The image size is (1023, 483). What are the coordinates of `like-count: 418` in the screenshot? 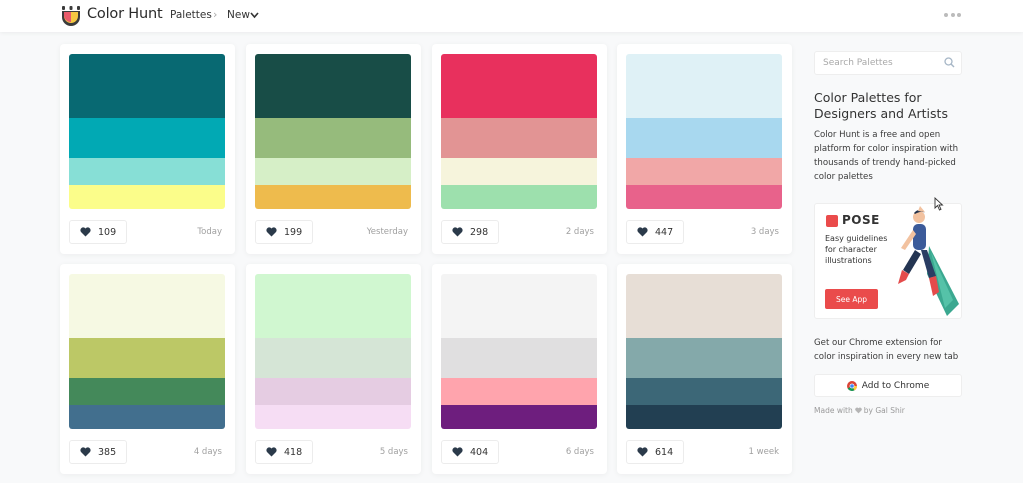 It's located at (293, 452).